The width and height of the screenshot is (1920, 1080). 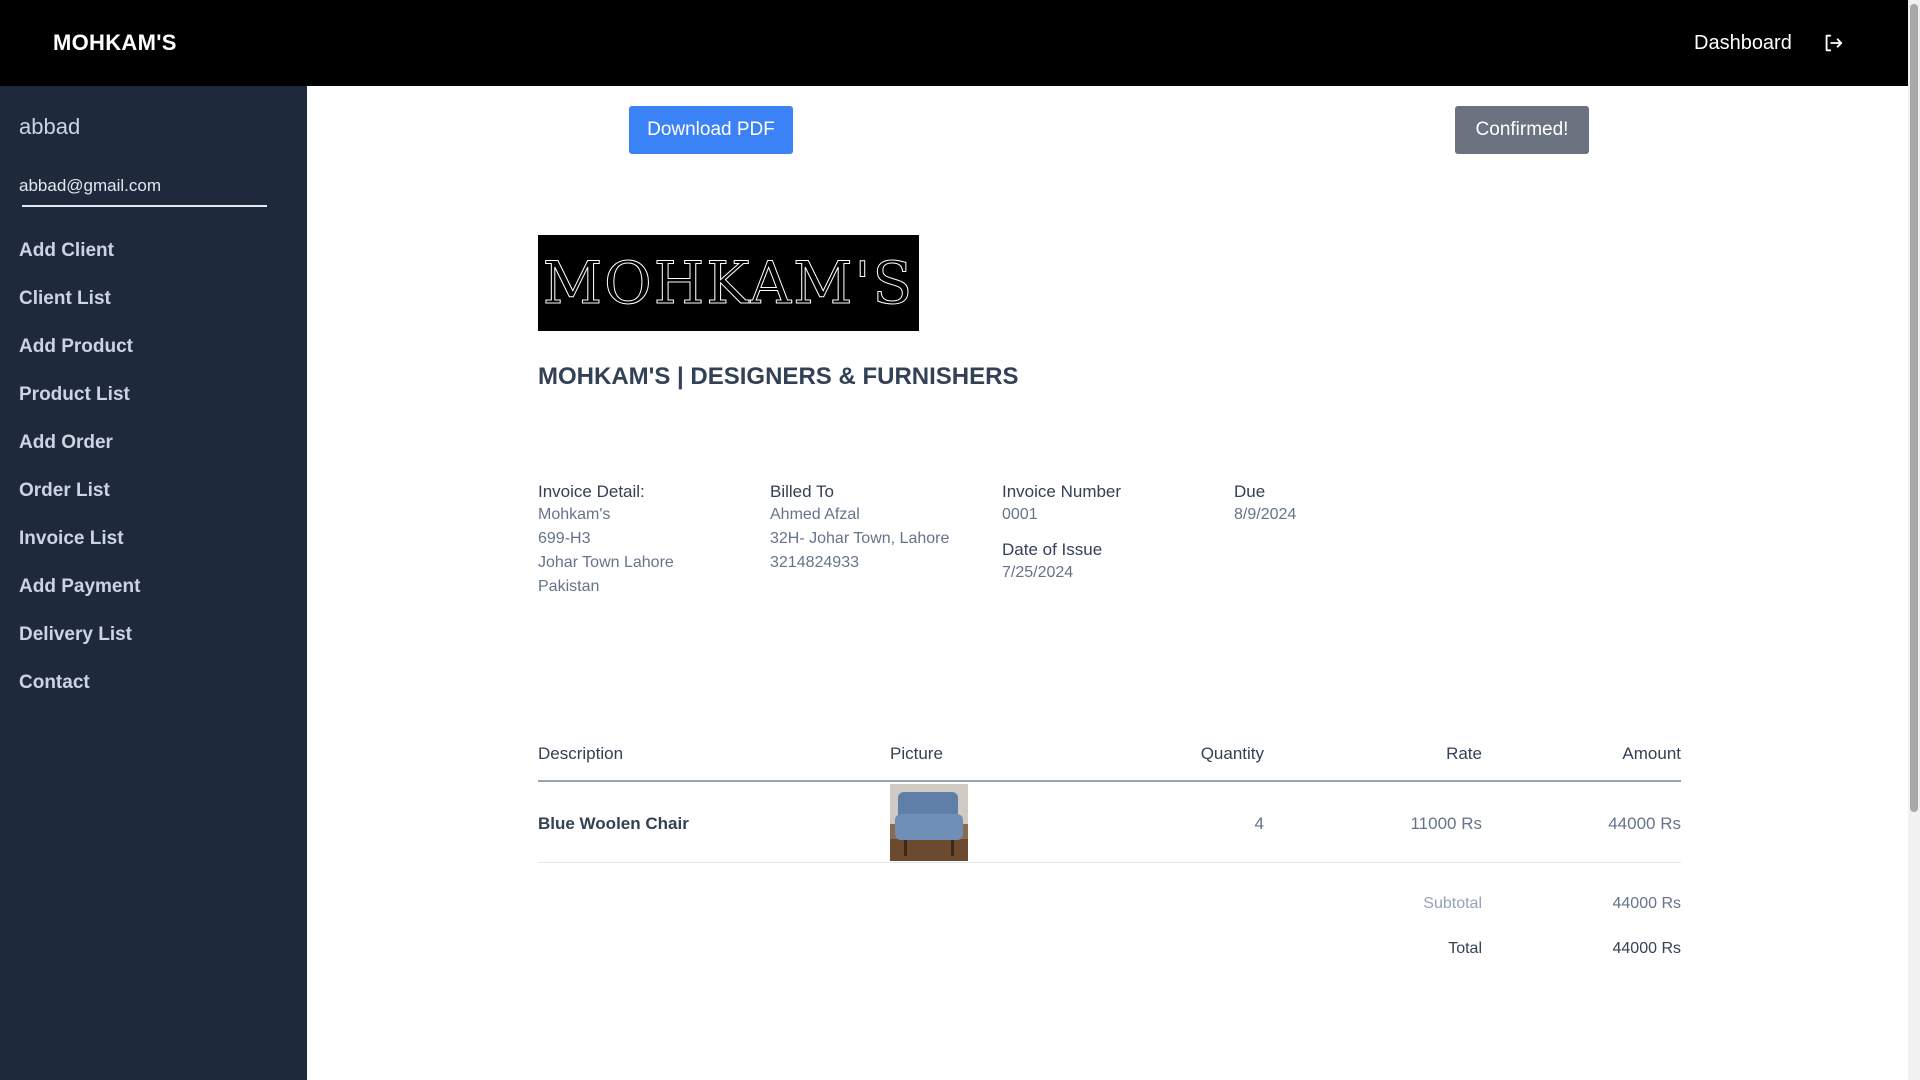 What do you see at coordinates (581, 753) in the screenshot?
I see `column-header-description: Description` at bounding box center [581, 753].